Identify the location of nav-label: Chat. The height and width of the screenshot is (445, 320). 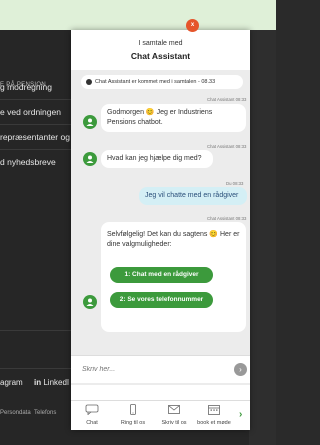
(92, 423).